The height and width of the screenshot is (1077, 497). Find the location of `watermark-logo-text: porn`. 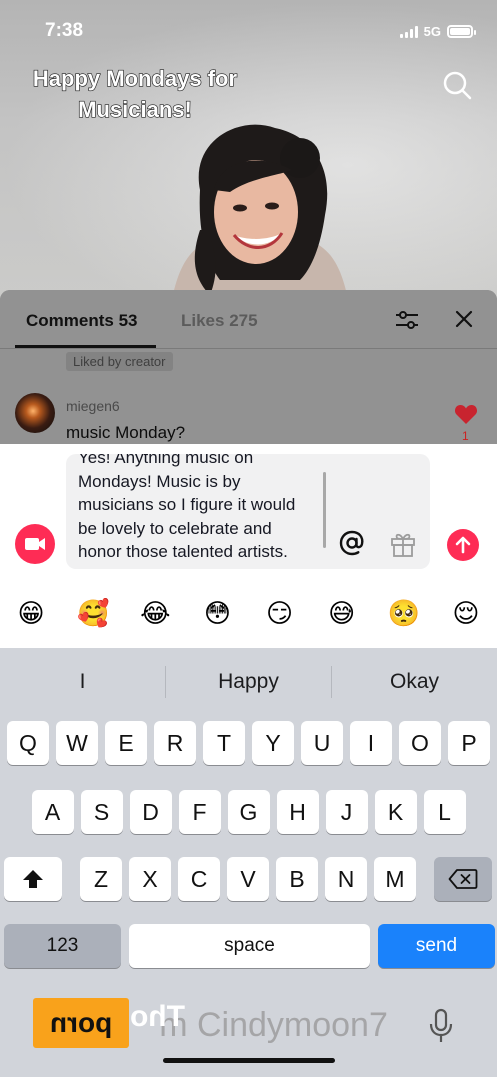

watermark-logo-text: porn is located at coordinates (81, 1022).